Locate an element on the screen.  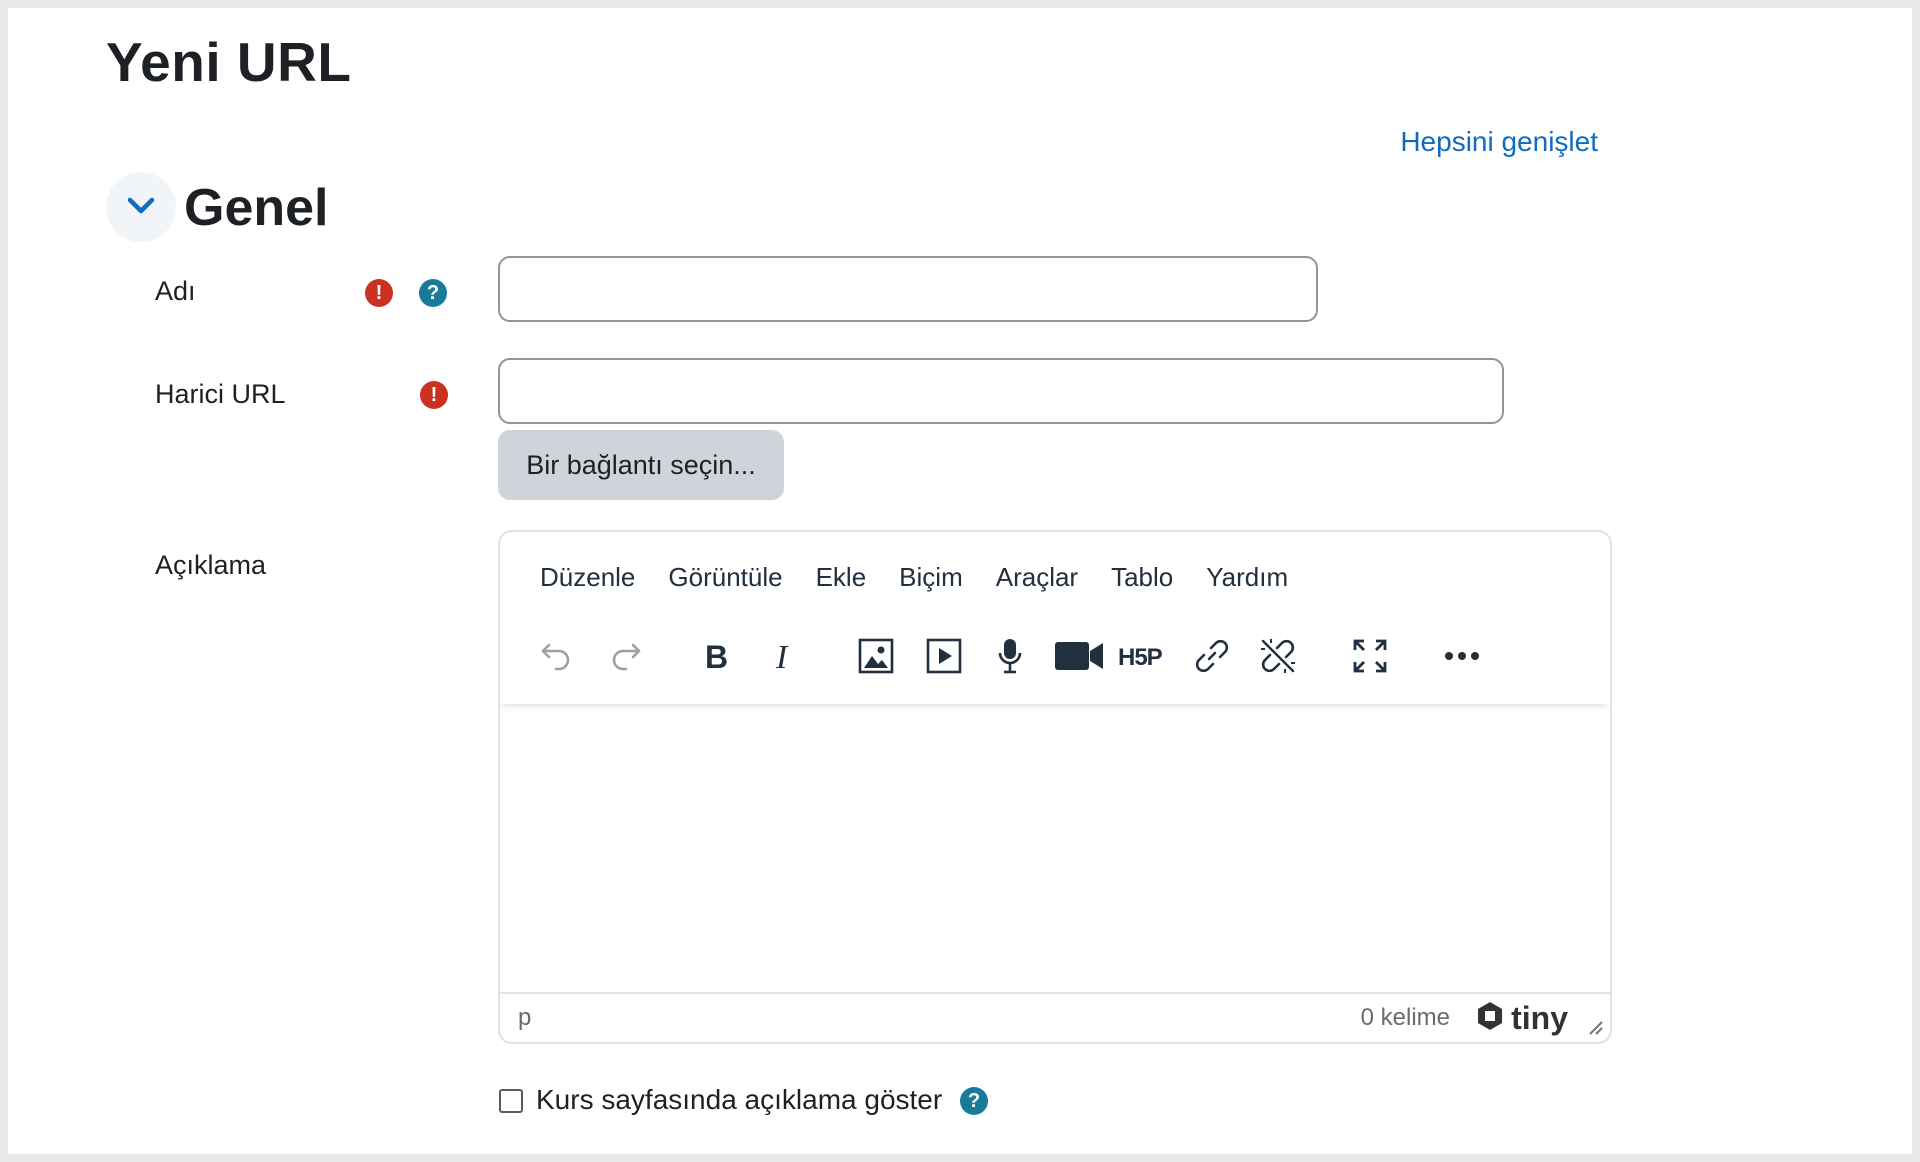
menu-table: Tablo is located at coordinates (1142, 577).